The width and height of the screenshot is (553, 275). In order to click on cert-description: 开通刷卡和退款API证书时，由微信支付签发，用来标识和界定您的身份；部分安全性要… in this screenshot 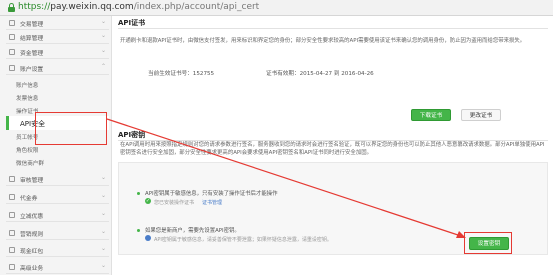, I will do `click(323, 41)`.